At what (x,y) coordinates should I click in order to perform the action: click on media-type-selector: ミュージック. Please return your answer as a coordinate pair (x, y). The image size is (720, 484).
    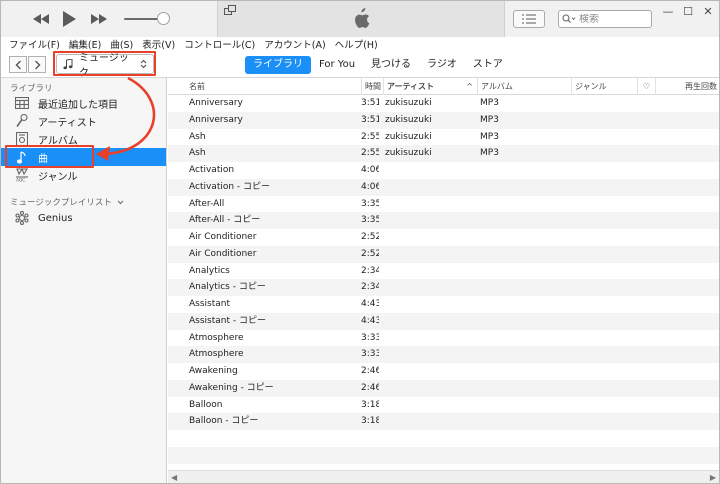
    Looking at the image, I should click on (105, 66).